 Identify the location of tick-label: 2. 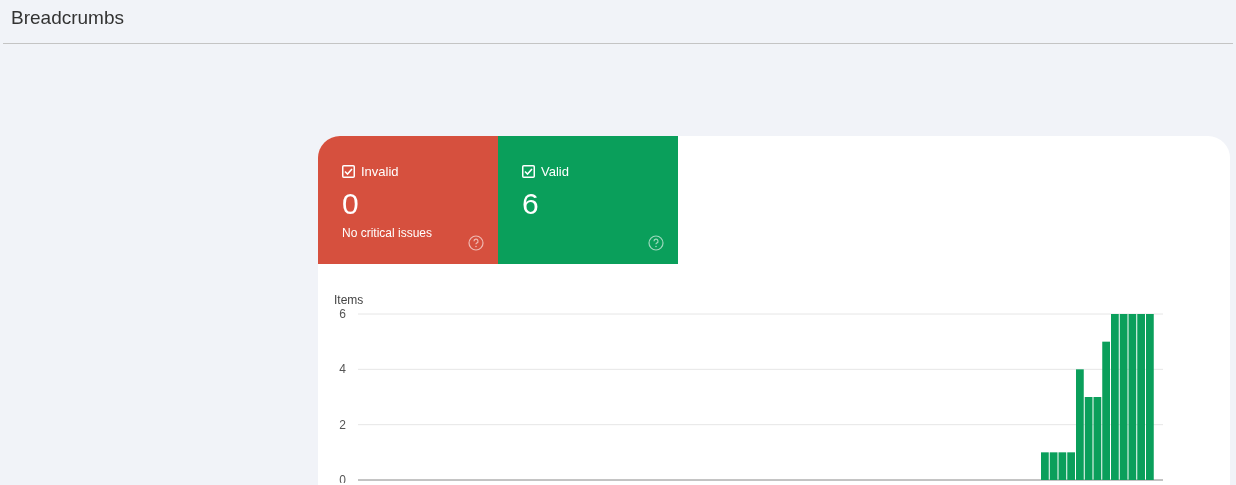
(342, 424).